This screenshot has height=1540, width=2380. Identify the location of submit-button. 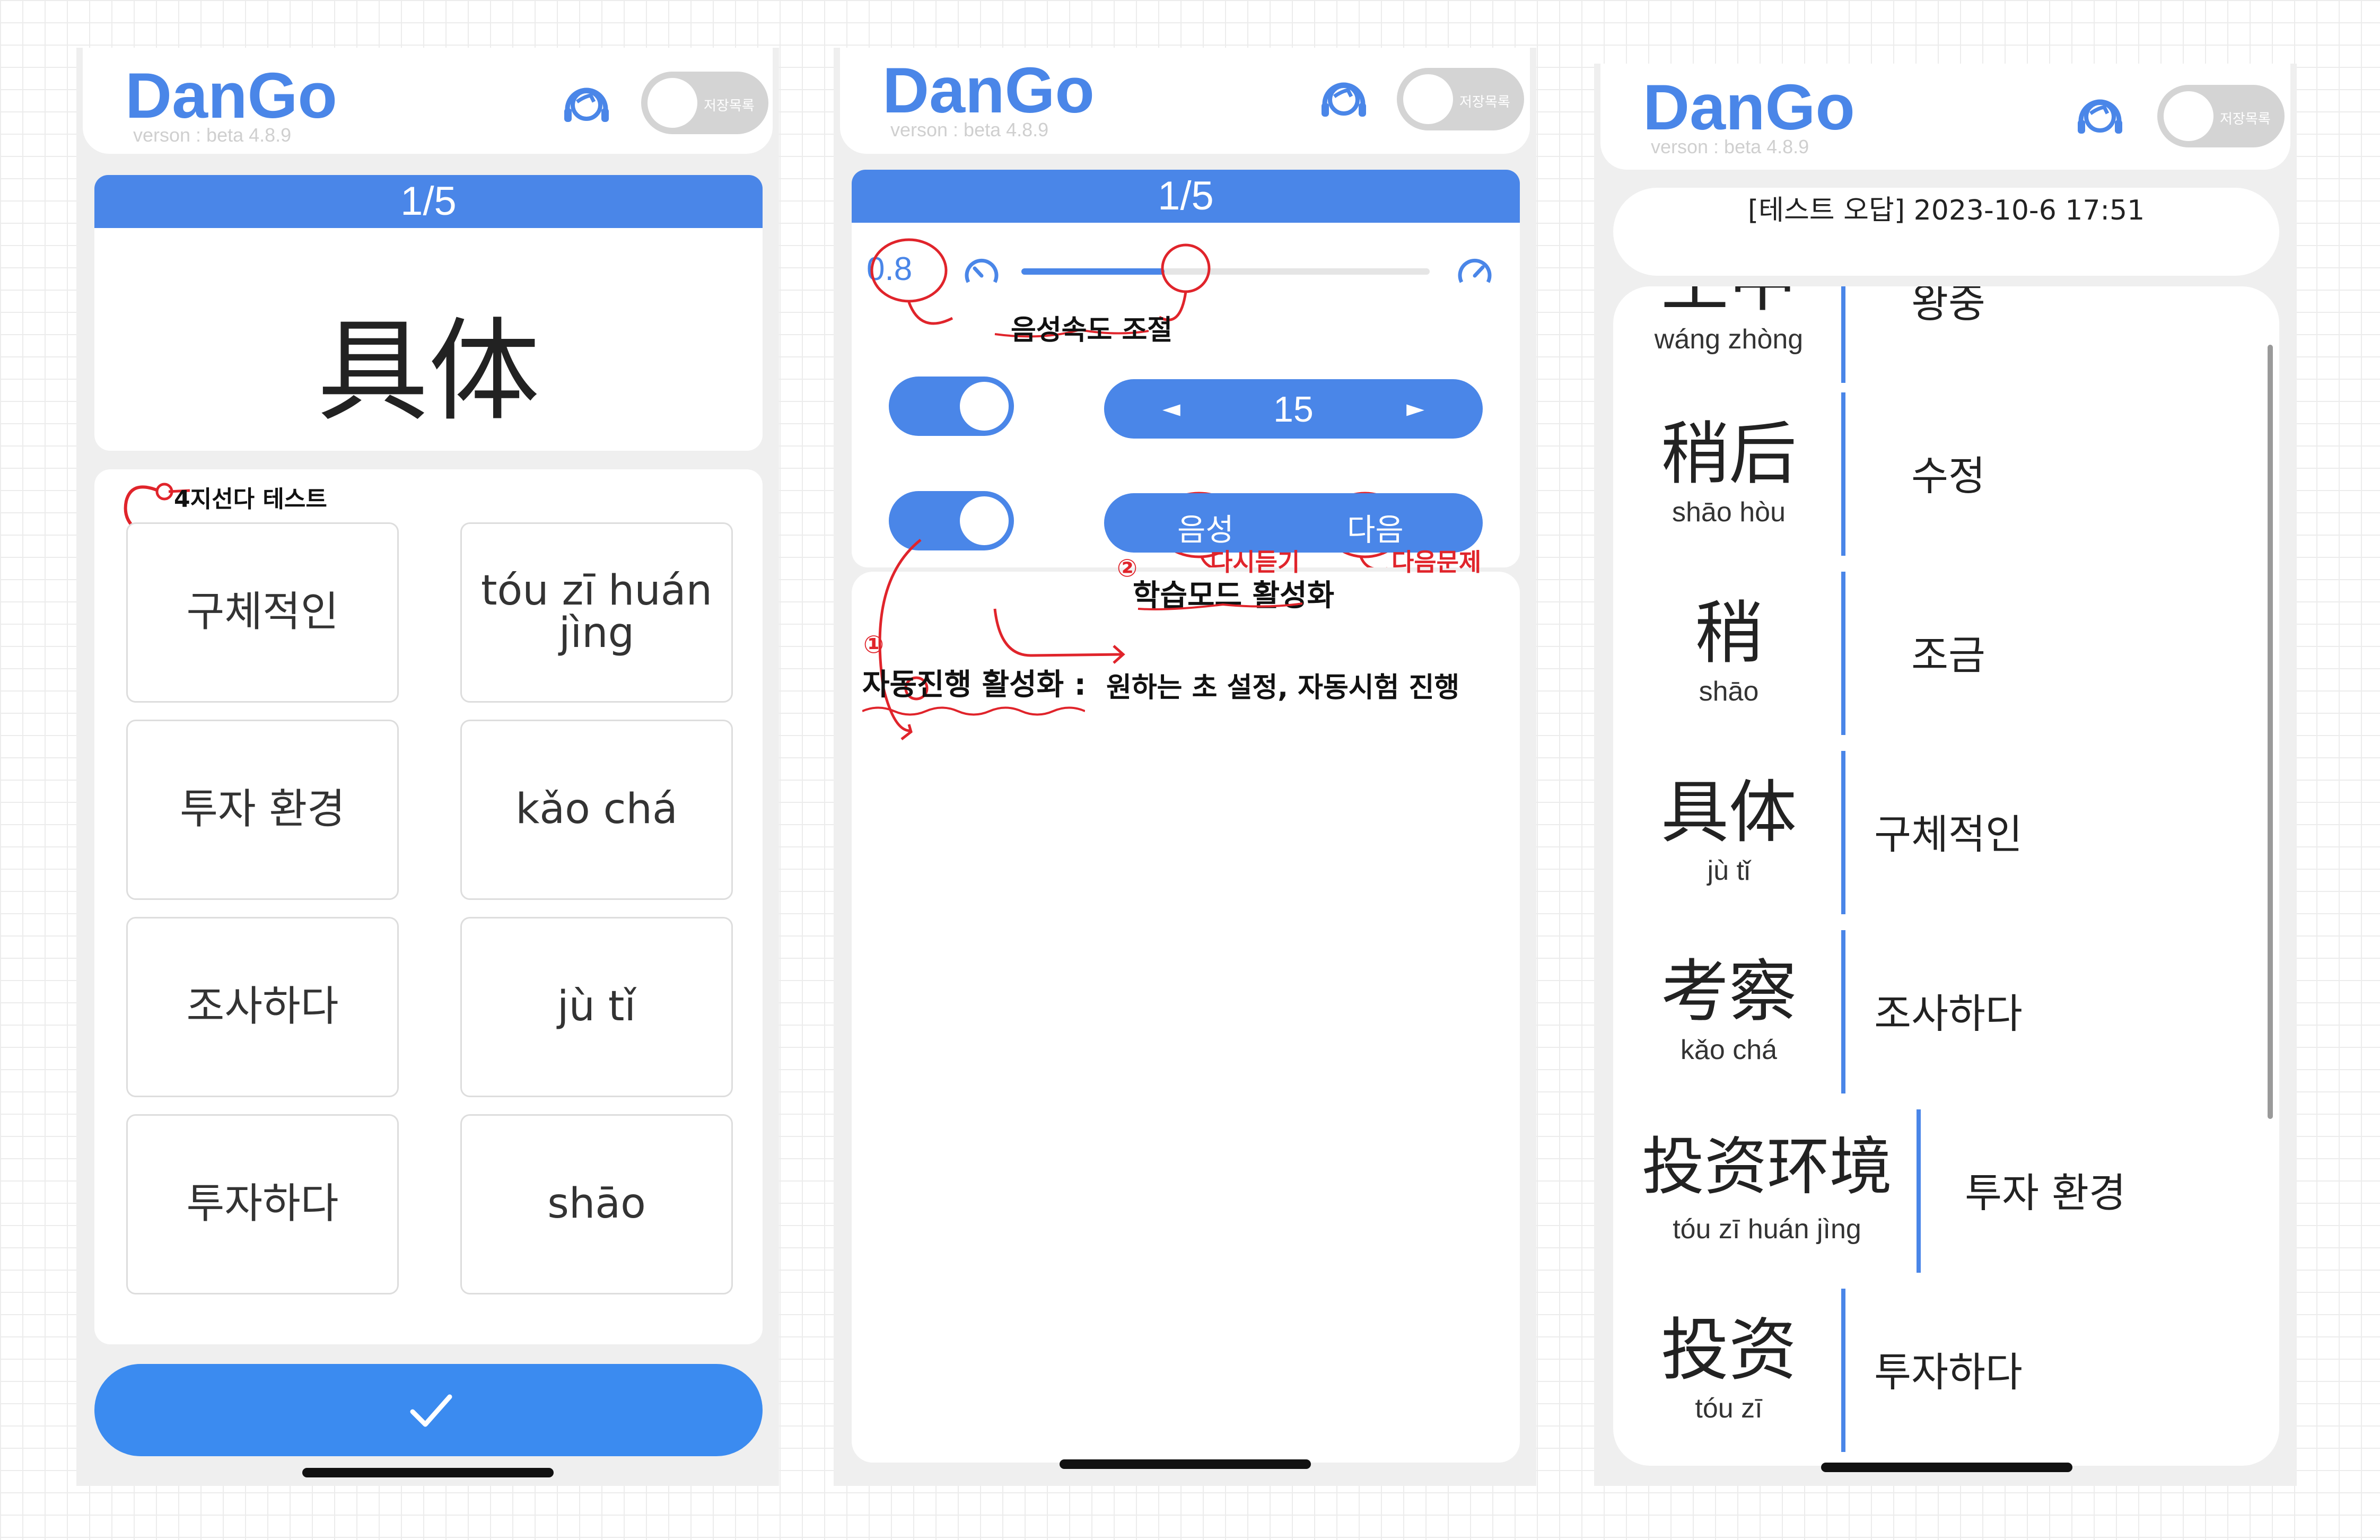
(428, 1410).